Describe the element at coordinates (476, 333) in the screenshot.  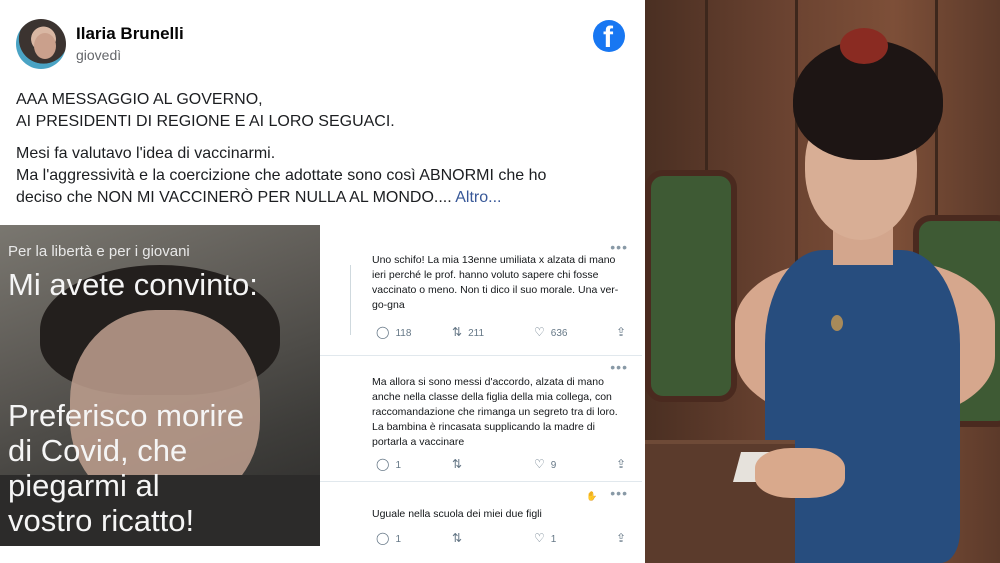
I see `retweet-count: 211` at that location.